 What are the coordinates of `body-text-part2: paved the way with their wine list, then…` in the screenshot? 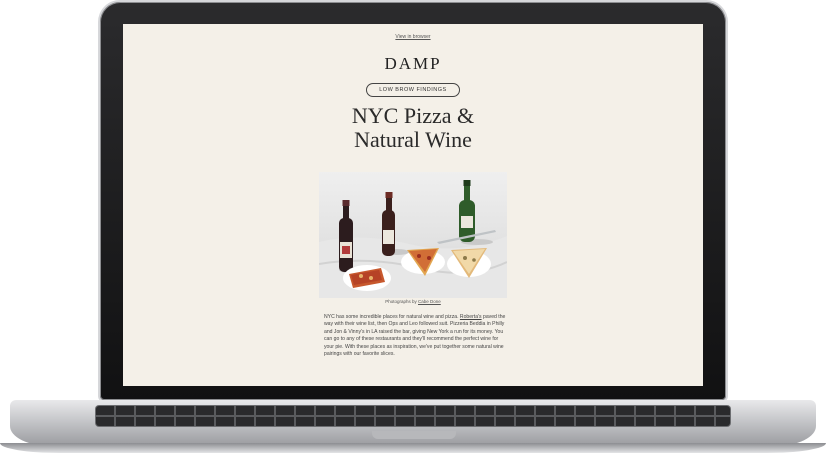 It's located at (415, 336).